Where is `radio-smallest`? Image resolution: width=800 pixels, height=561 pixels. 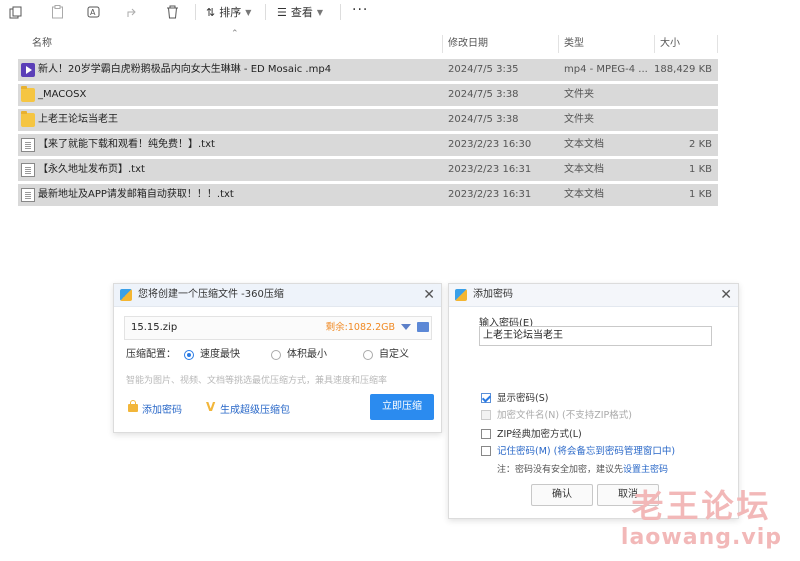 radio-smallest is located at coordinates (276, 355).